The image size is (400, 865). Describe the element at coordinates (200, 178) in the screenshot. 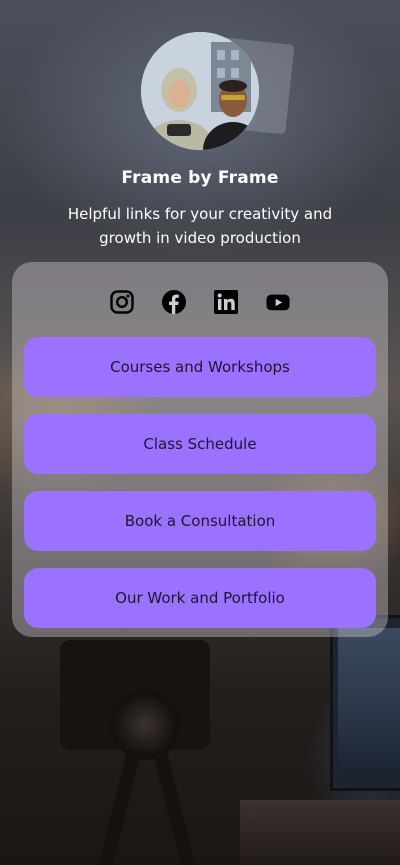

I see `page-title: Frame by Frame` at that location.